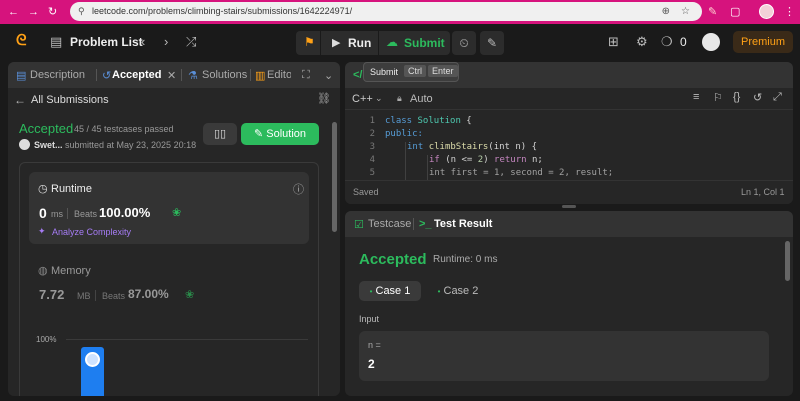 This screenshot has height=401, width=800. I want to click on user-avatar, so click(711, 42).